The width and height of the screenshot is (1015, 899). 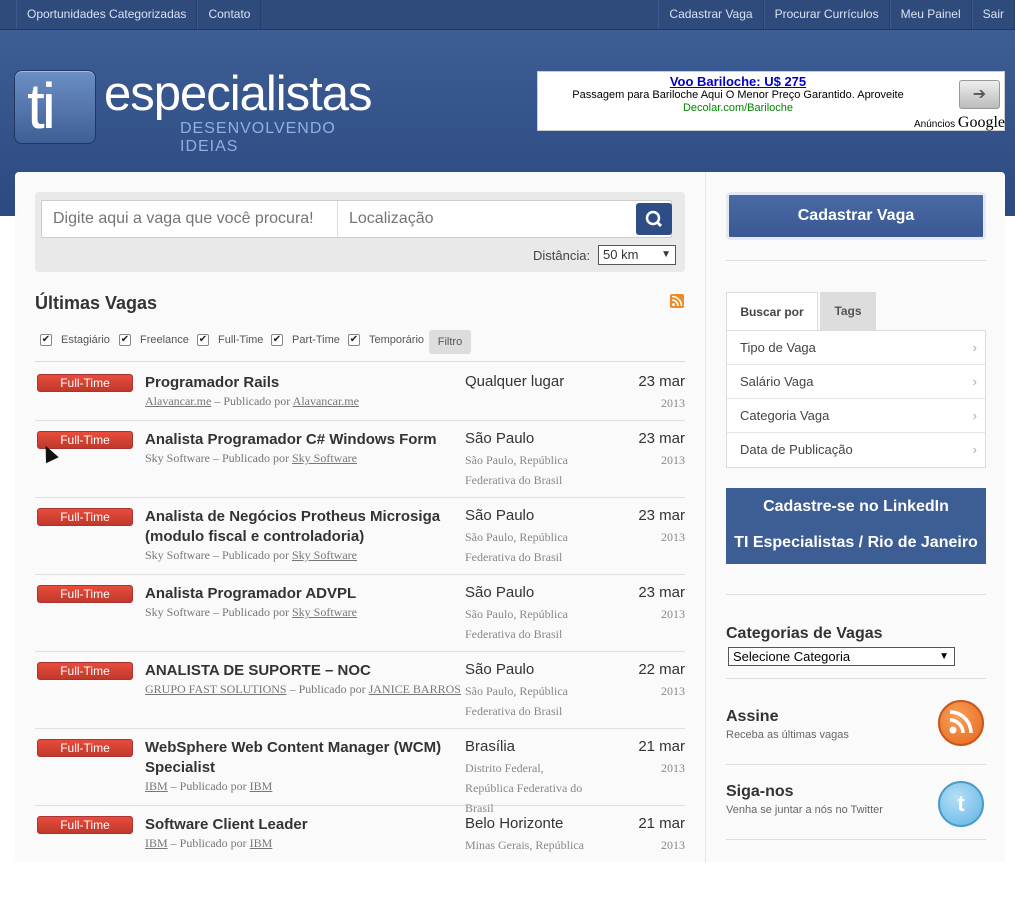 I want to click on job-title: Analista Programador C# Windows Form, so click(x=300, y=440).